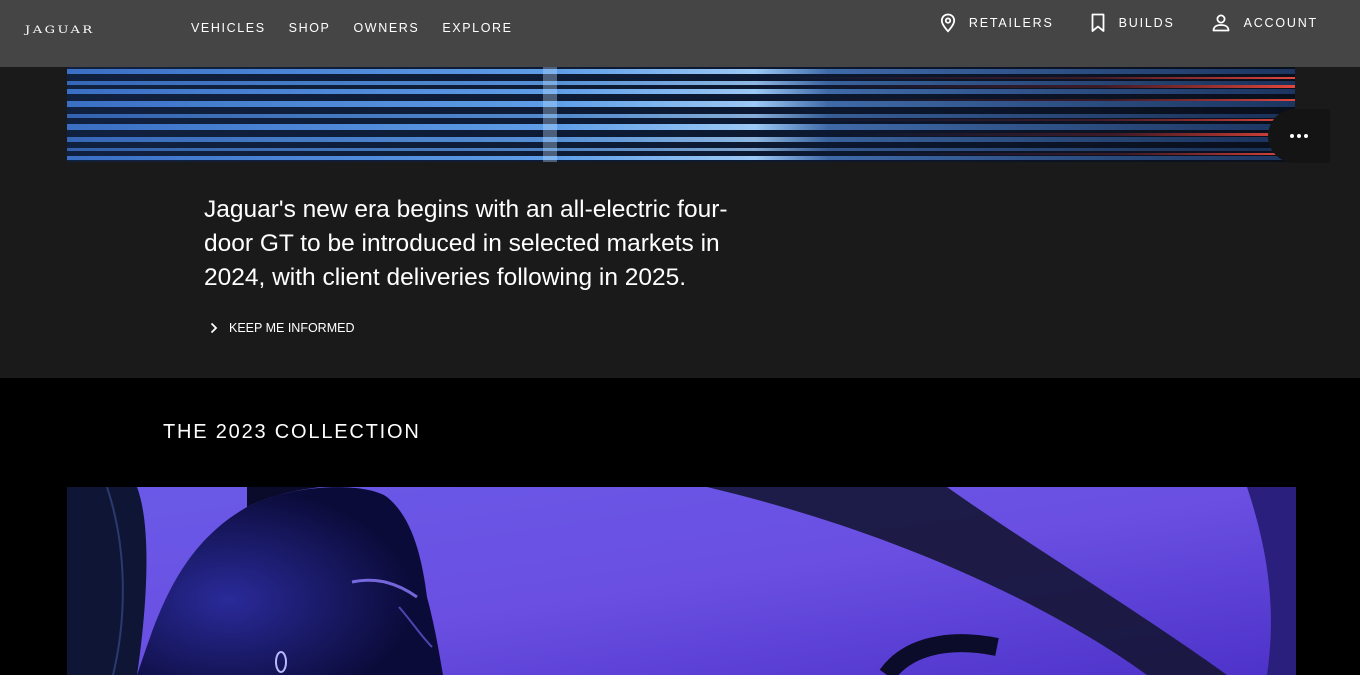 Image resolution: width=1360 pixels, height=675 pixels. Describe the element at coordinates (1220, 23) in the screenshot. I see `user-icon` at that location.